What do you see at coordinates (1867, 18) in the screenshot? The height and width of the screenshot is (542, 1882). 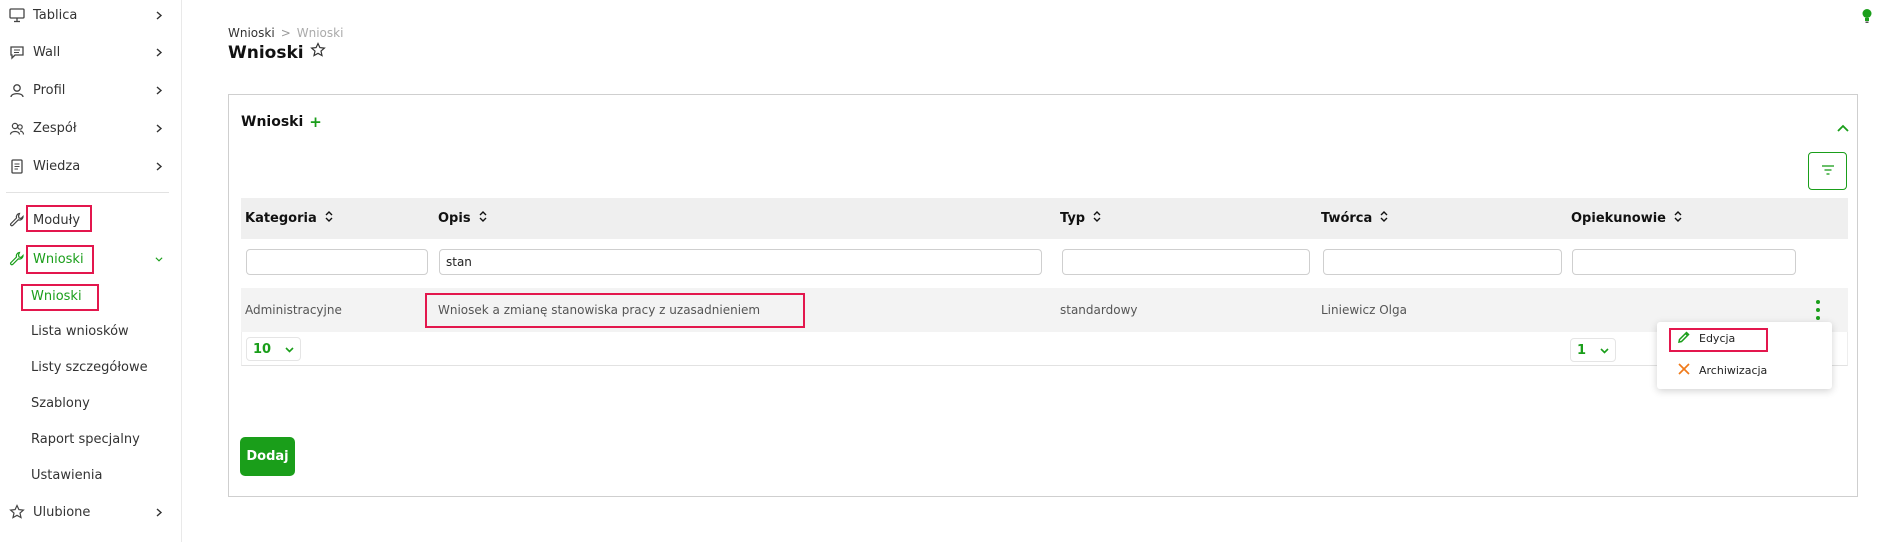 I see `lightbulb-icon` at bounding box center [1867, 18].